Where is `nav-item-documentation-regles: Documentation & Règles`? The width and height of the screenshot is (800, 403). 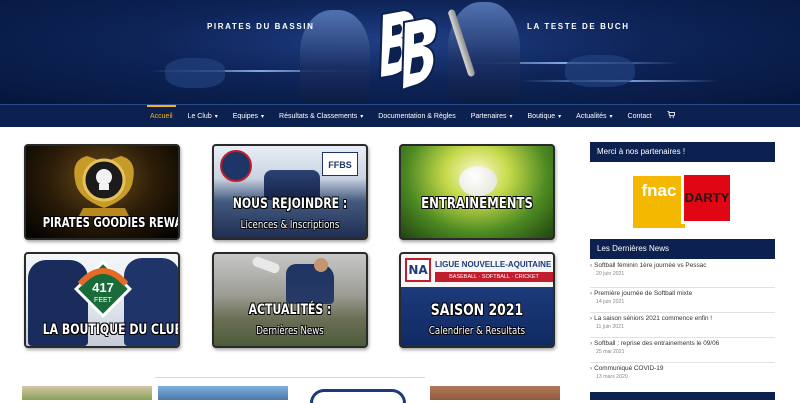 nav-item-documentation-regles: Documentation & Règles is located at coordinates (416, 116).